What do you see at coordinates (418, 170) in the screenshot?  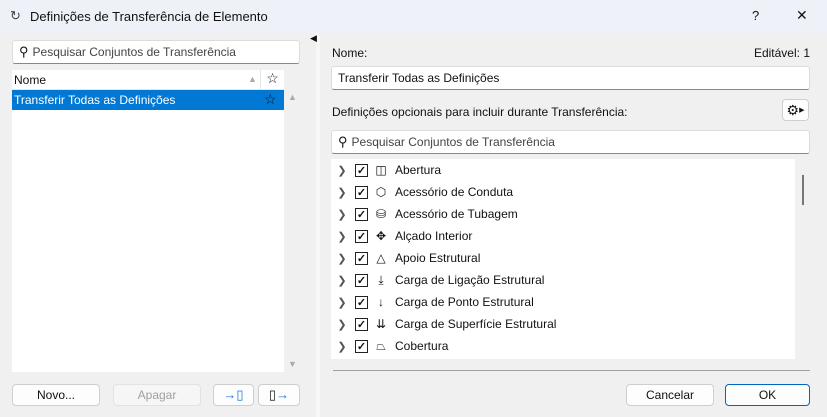 I see `tree-item-label: Abertura` at bounding box center [418, 170].